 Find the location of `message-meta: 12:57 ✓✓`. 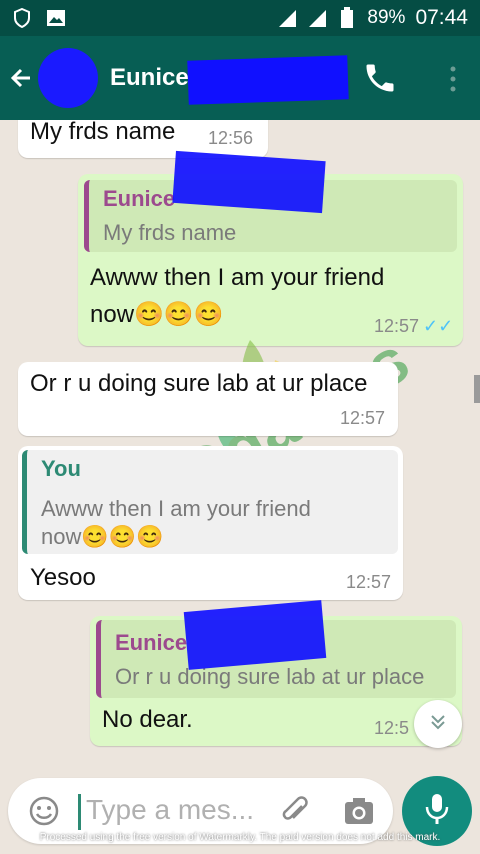

message-meta: 12:57 ✓✓ is located at coordinates (414, 326).